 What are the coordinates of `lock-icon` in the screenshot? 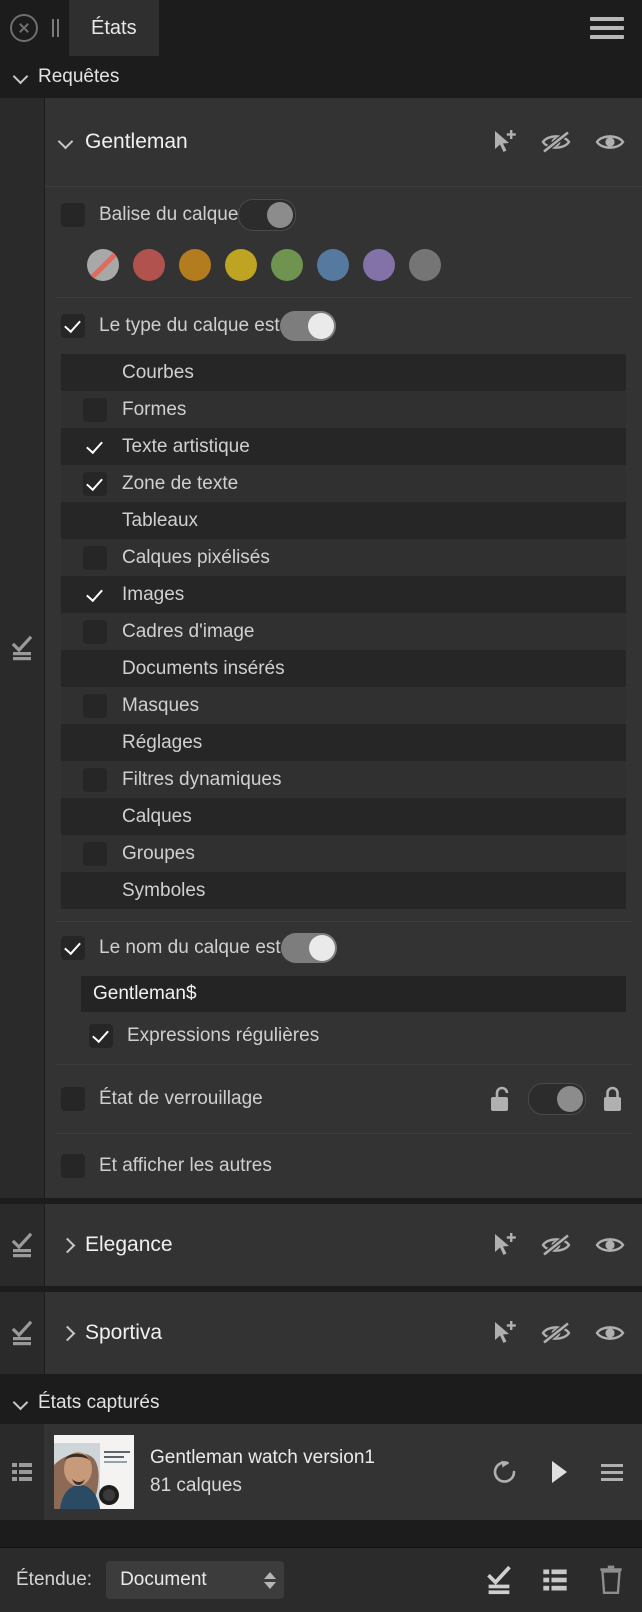 It's located at (613, 1099).